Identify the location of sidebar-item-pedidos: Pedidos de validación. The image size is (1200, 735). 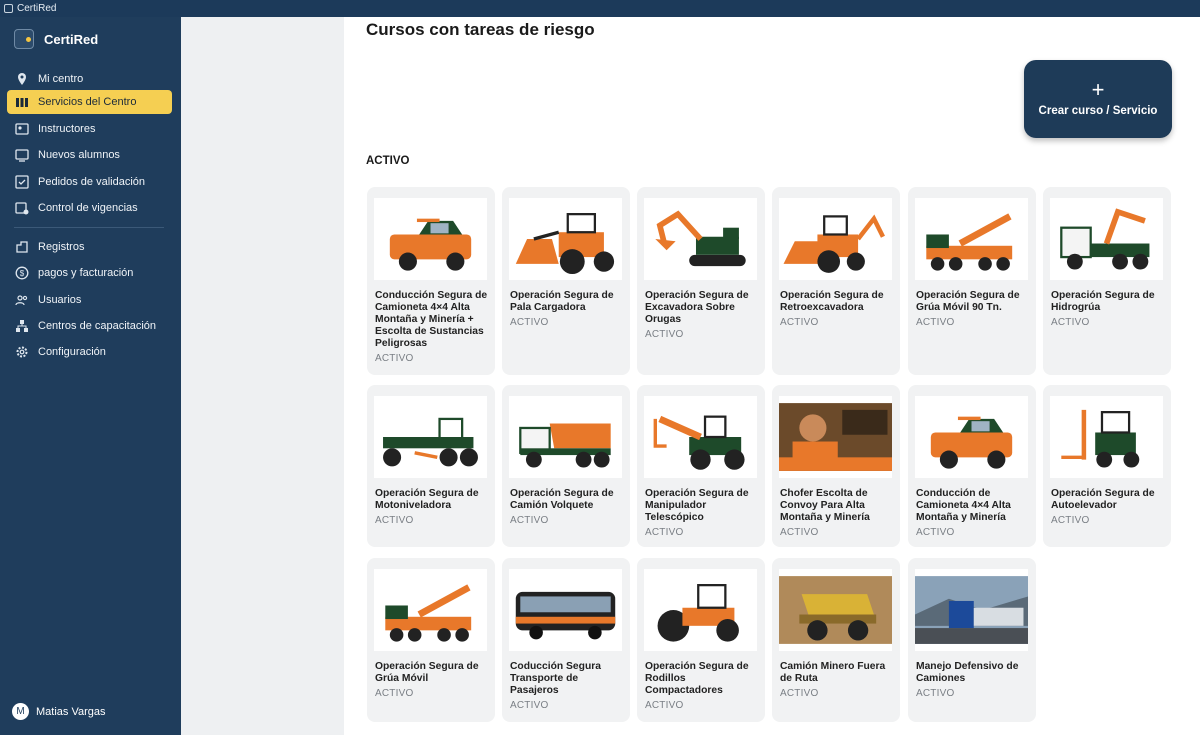
(89, 182).